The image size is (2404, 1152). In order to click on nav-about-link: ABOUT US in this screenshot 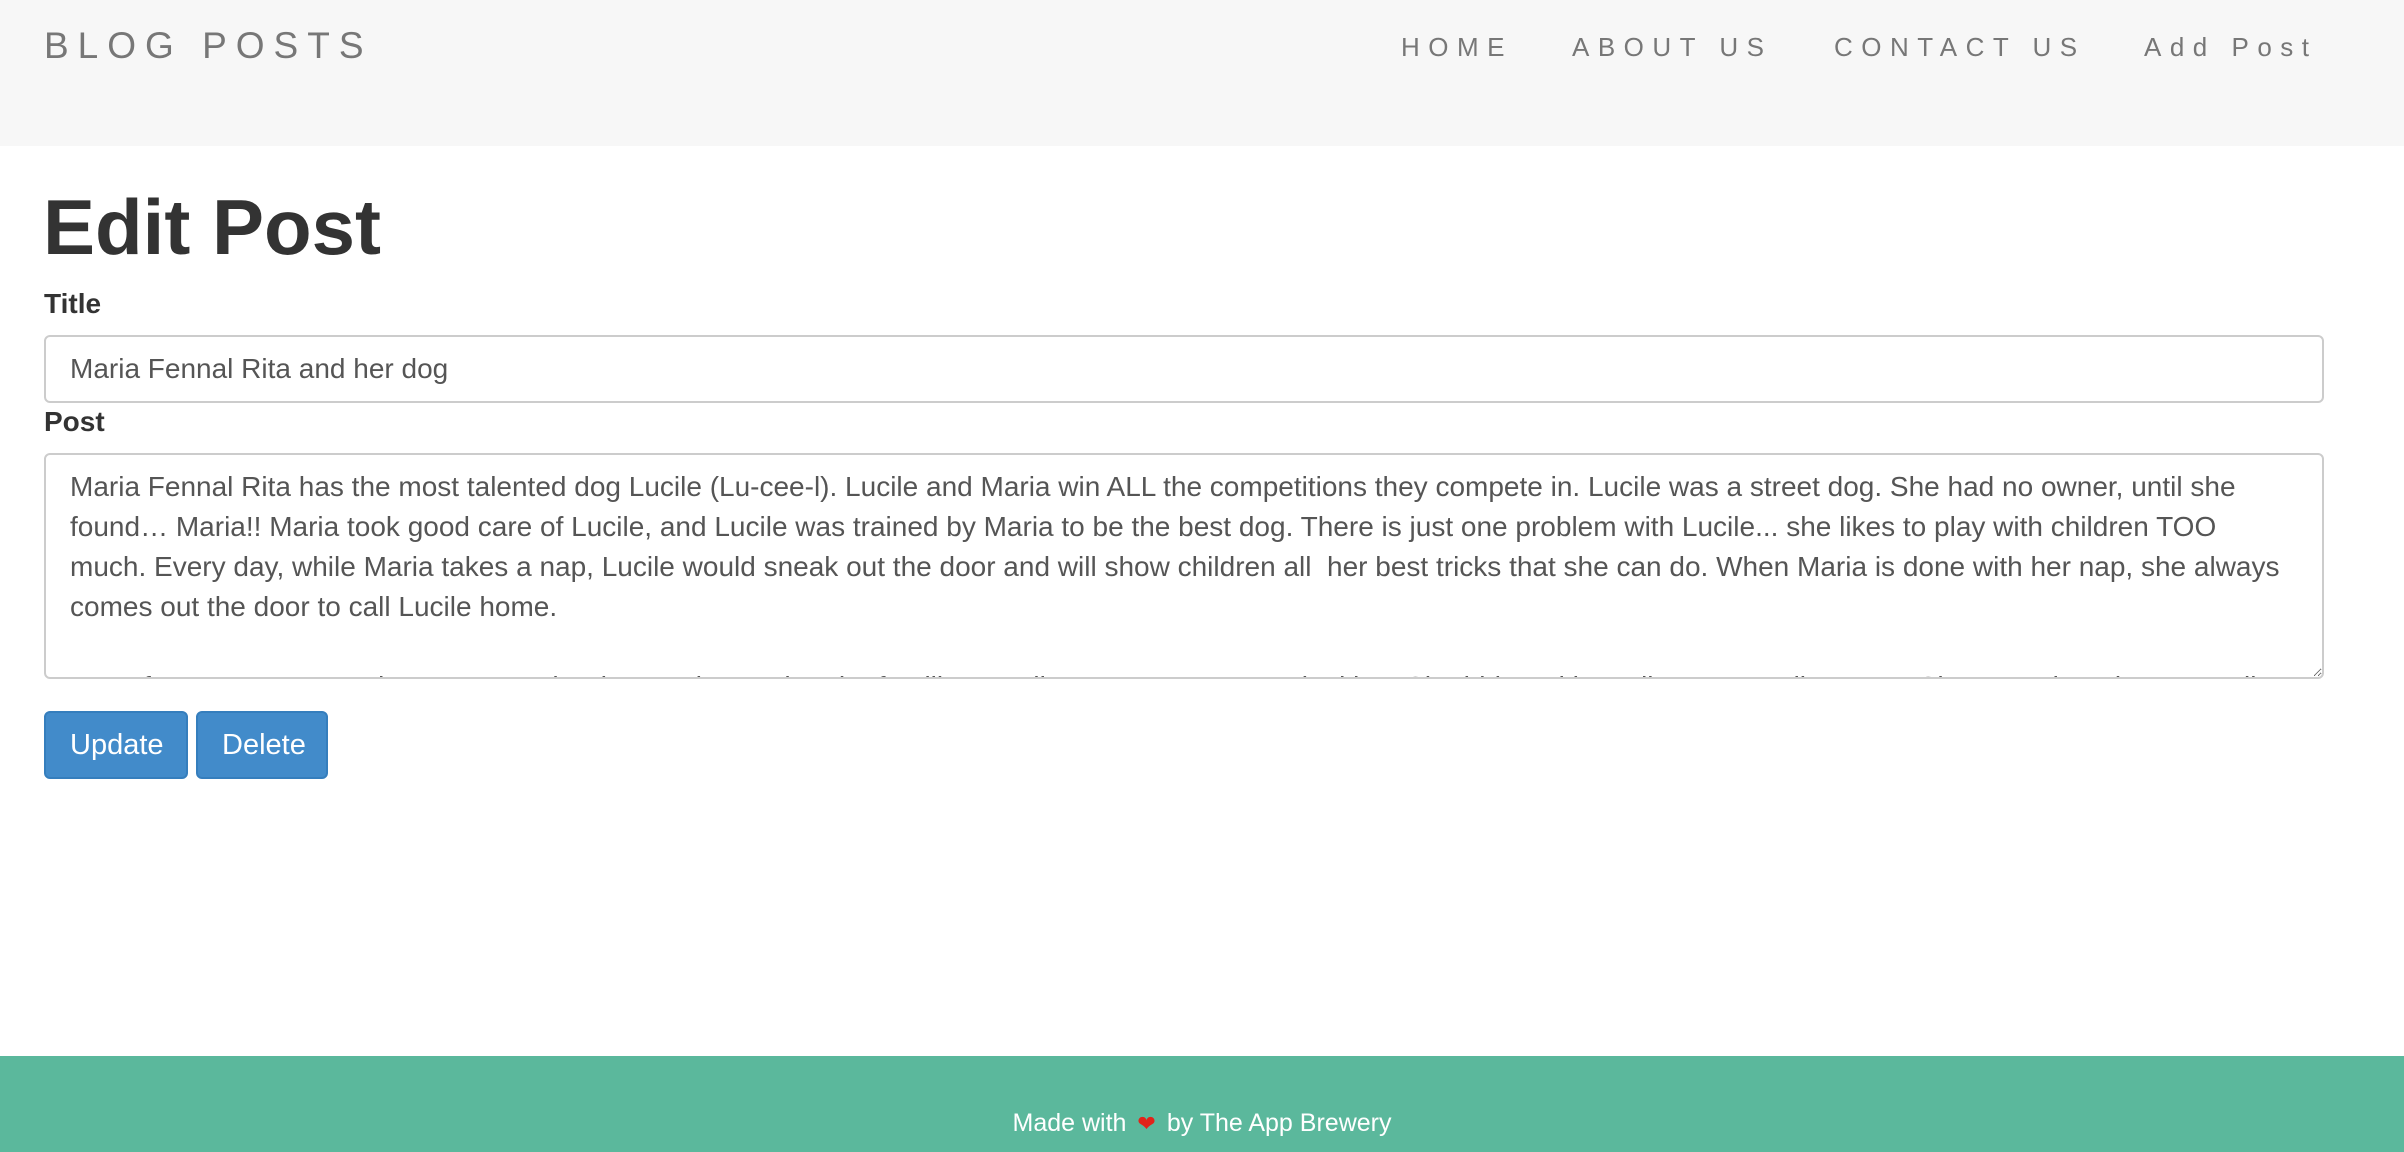, I will do `click(1672, 47)`.